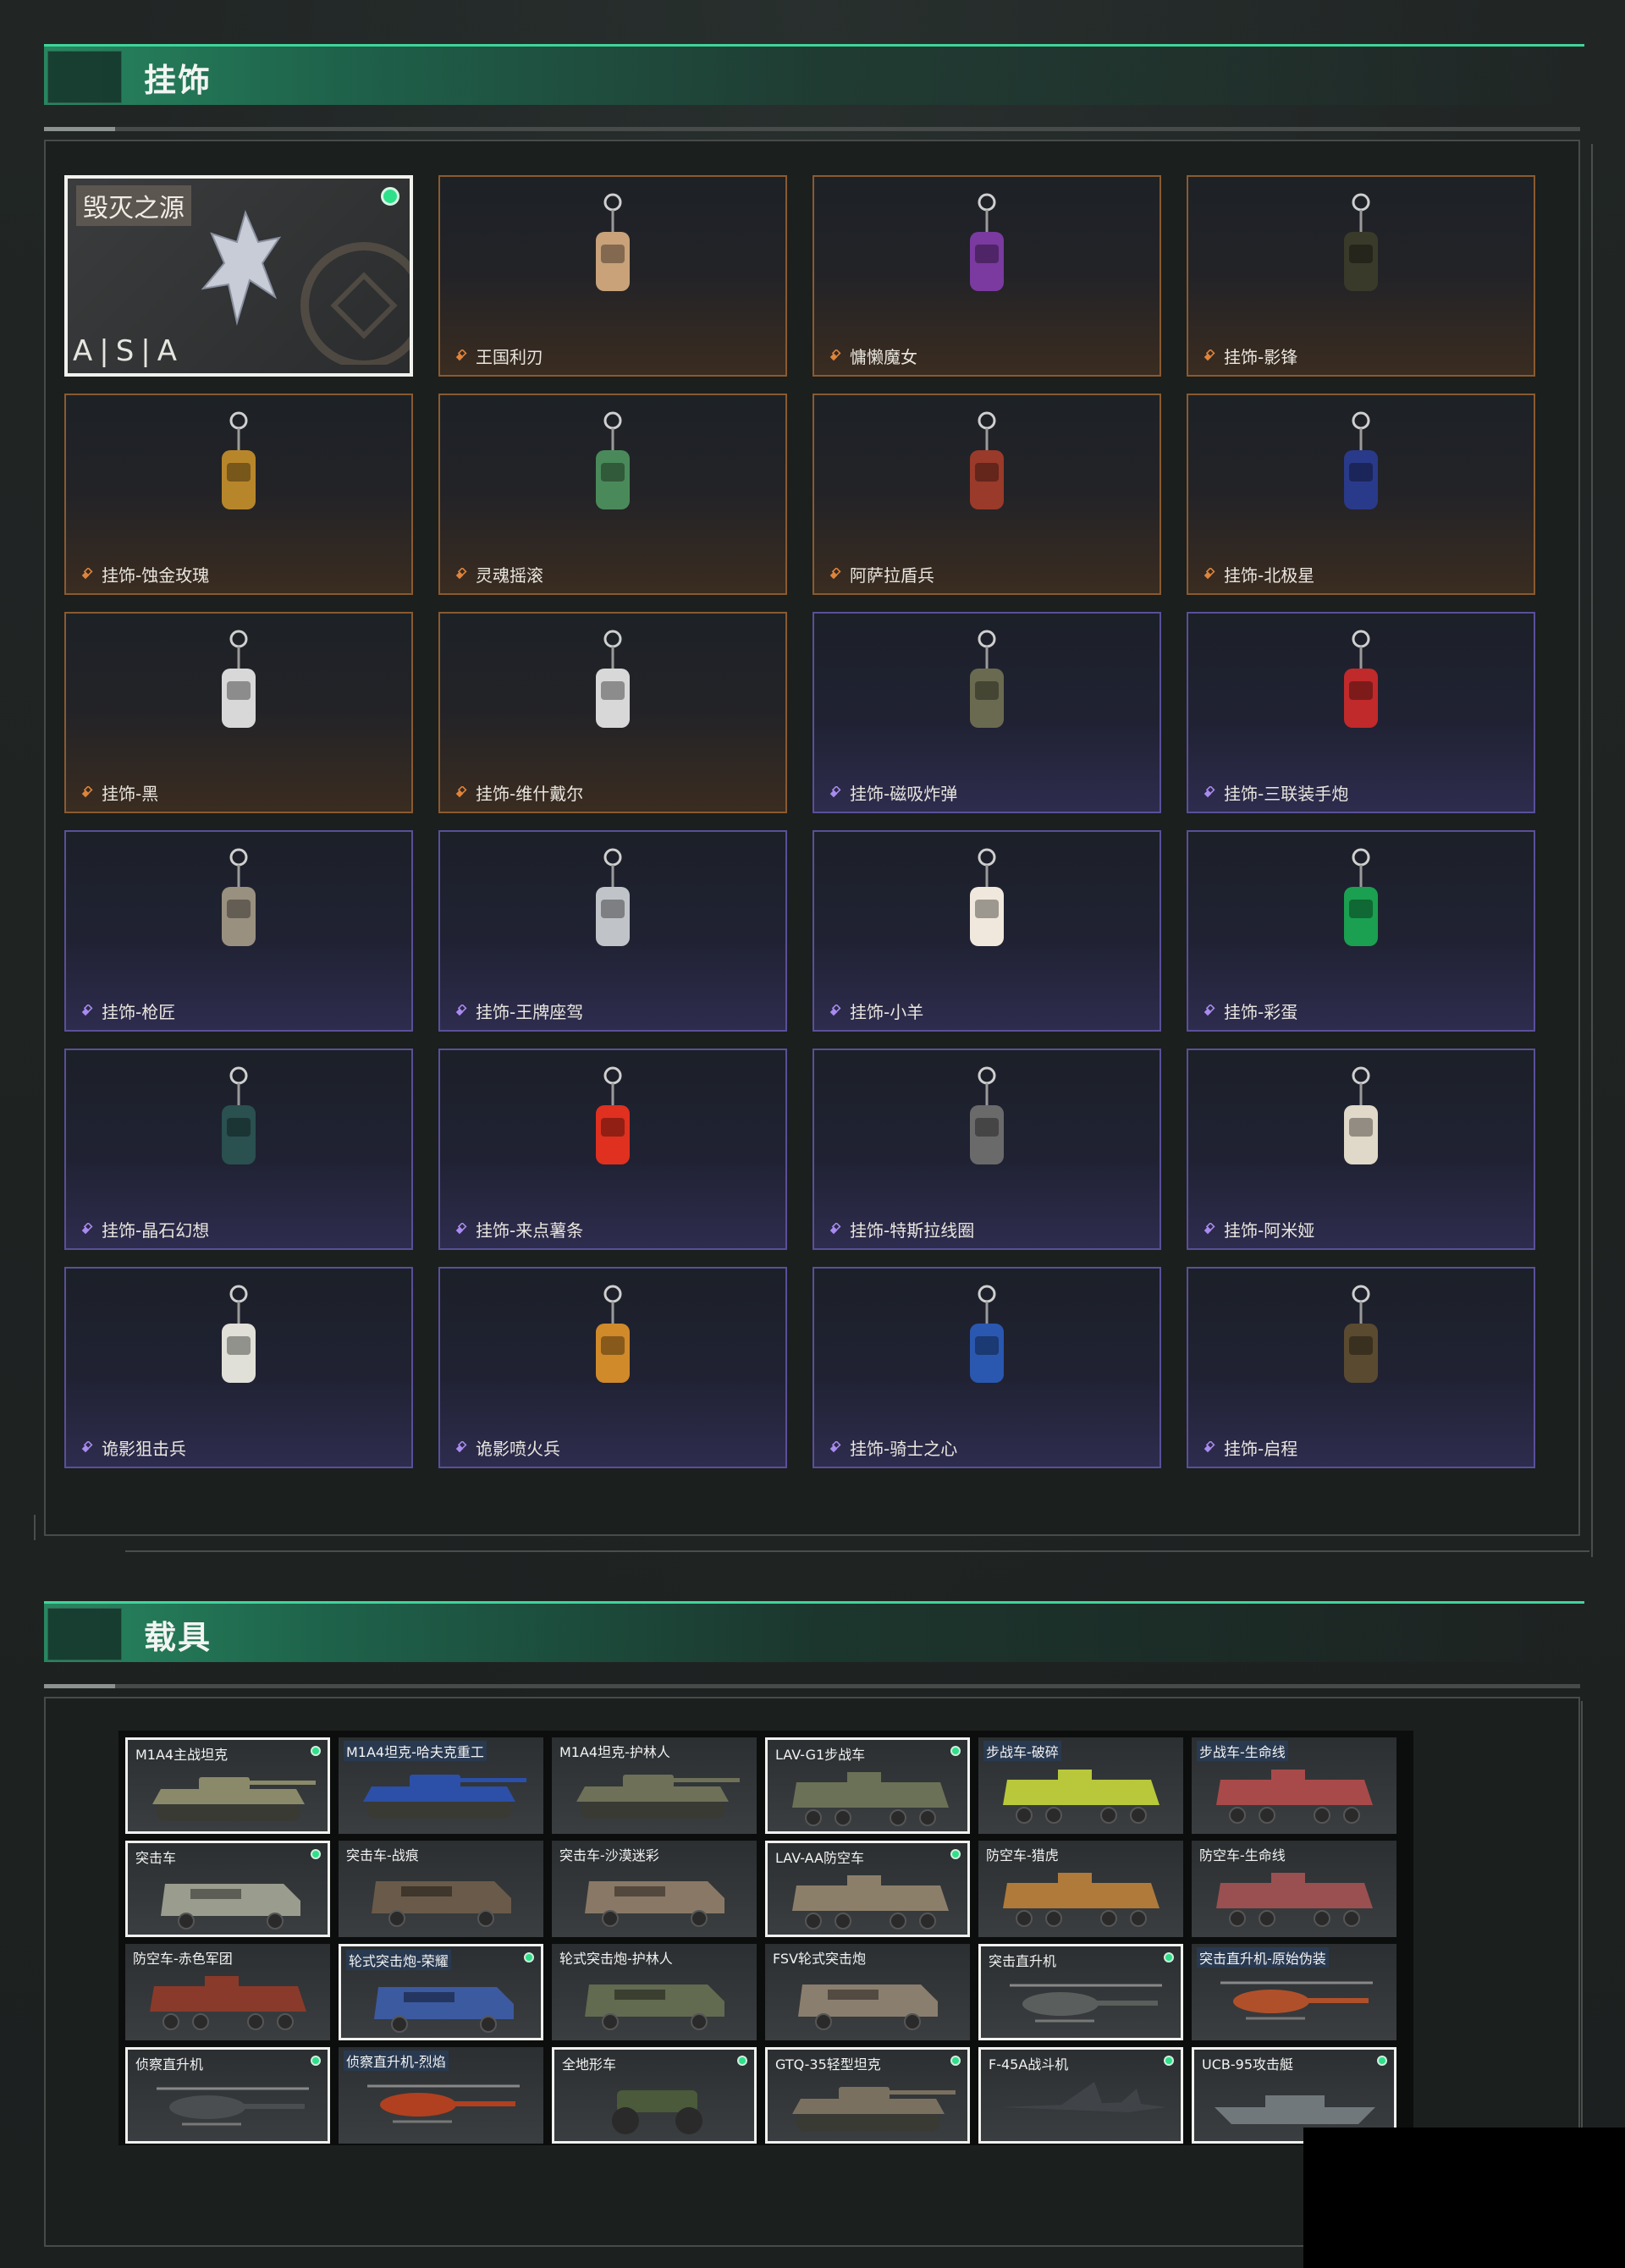  I want to click on charm-label: 挂饰-三联装手炮, so click(1286, 794).